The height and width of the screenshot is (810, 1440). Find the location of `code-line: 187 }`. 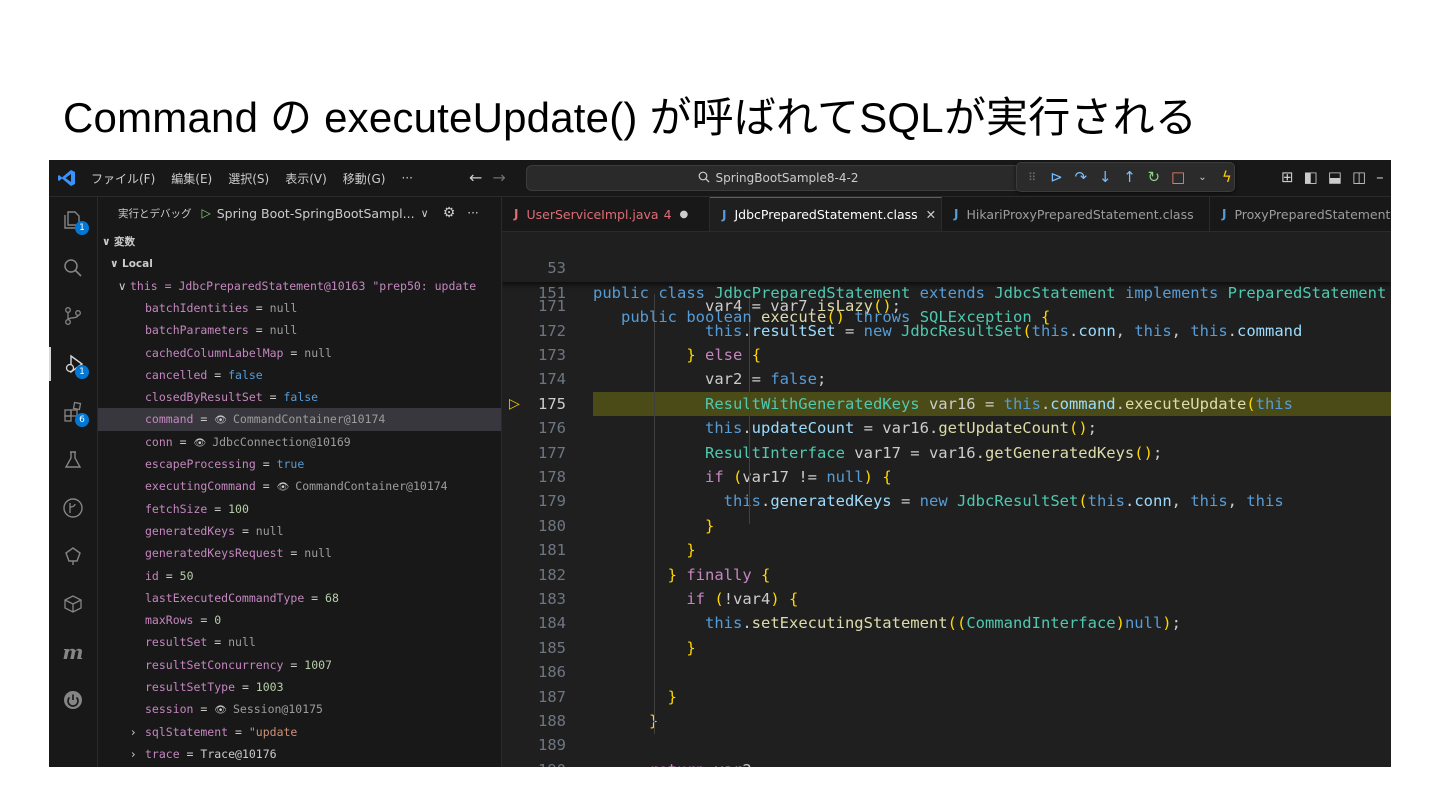

code-line: 187 } is located at coordinates (946, 697).